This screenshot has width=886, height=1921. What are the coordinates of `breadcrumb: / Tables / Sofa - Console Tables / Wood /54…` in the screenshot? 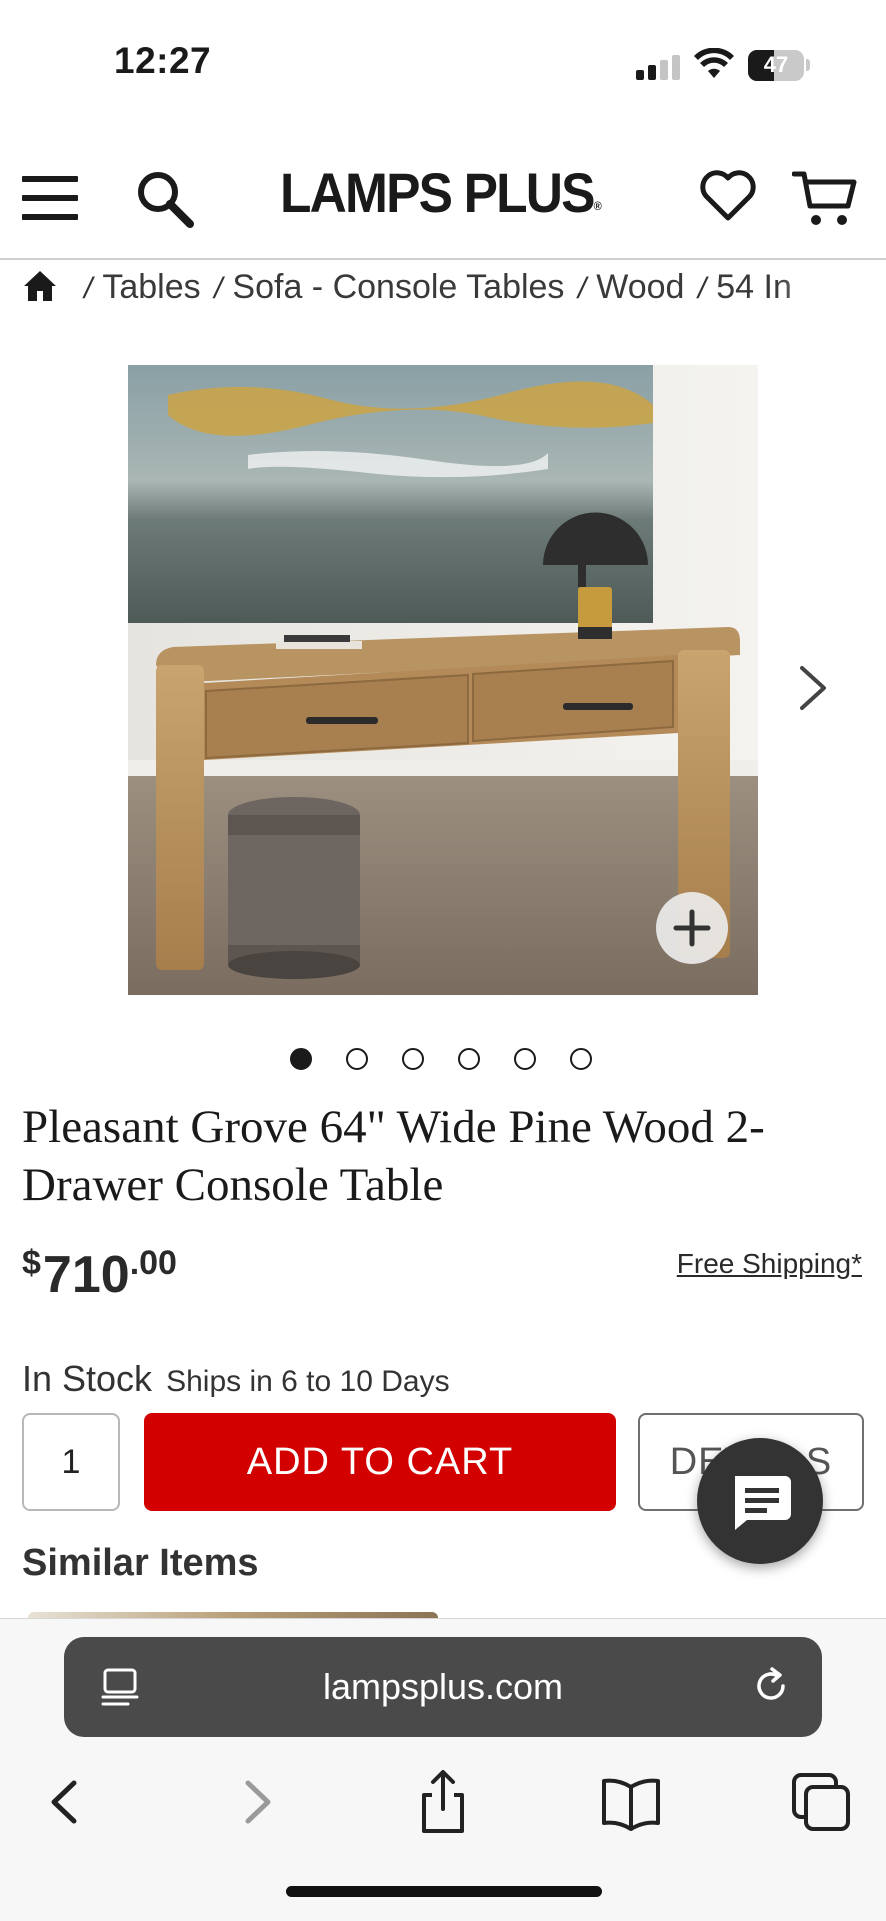 It's located at (443, 288).